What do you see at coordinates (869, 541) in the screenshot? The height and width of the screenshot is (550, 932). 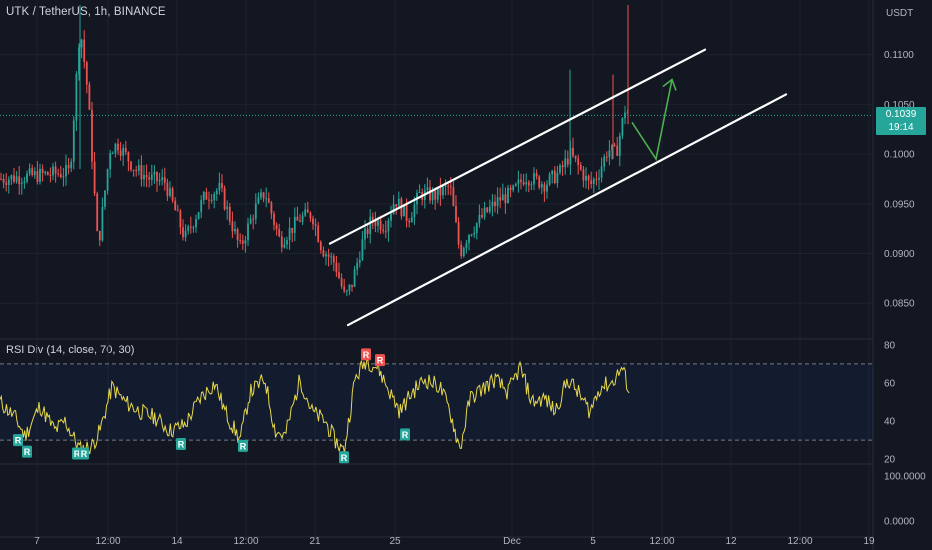 I see `time-tick-label: 19` at bounding box center [869, 541].